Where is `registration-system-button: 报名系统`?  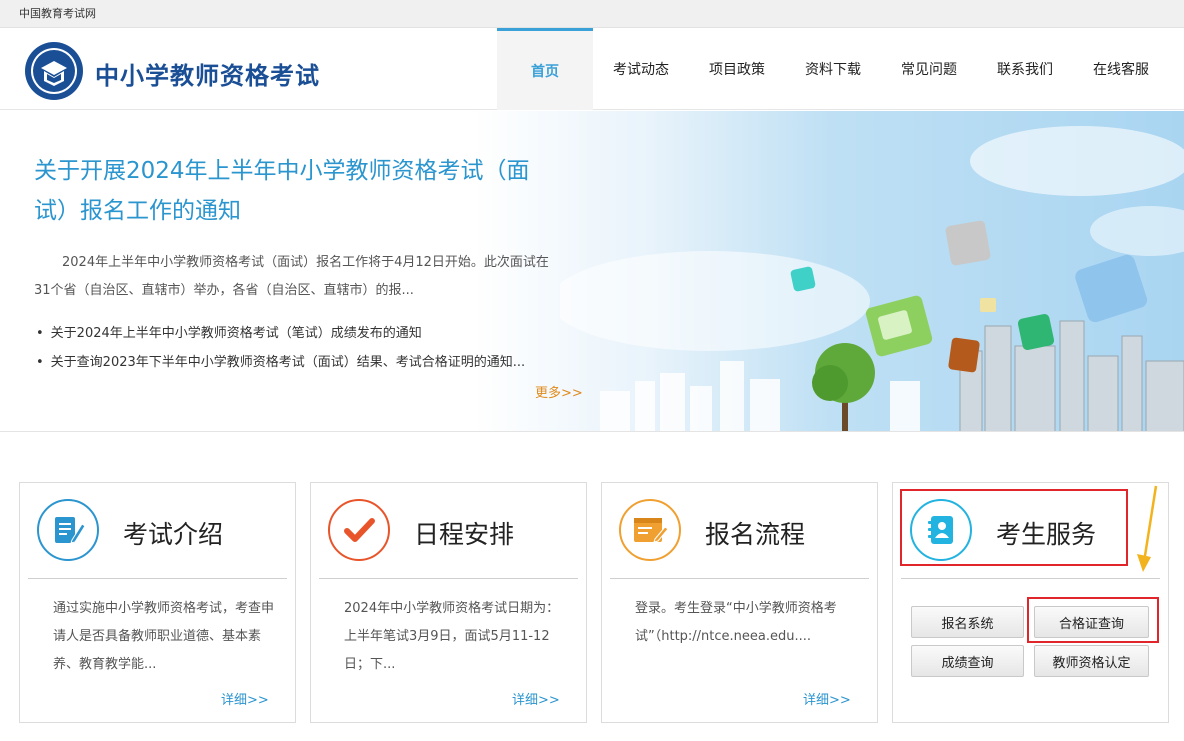
registration-system-button: 报名系统 is located at coordinates (967, 622).